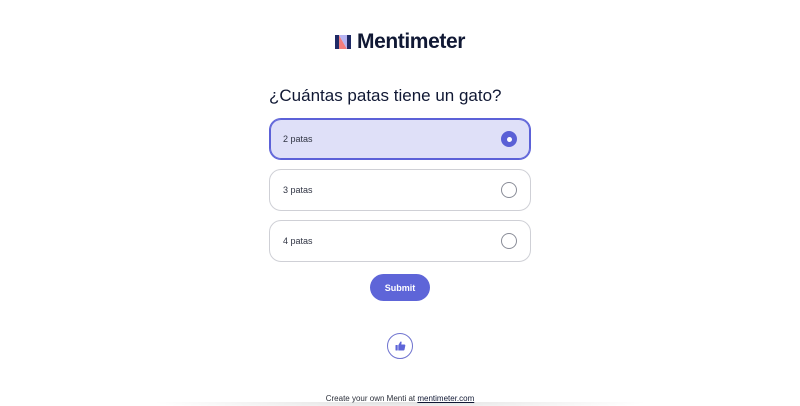 This screenshot has width=800, height=406. I want to click on option-4-patas: 4 patas, so click(400, 241).